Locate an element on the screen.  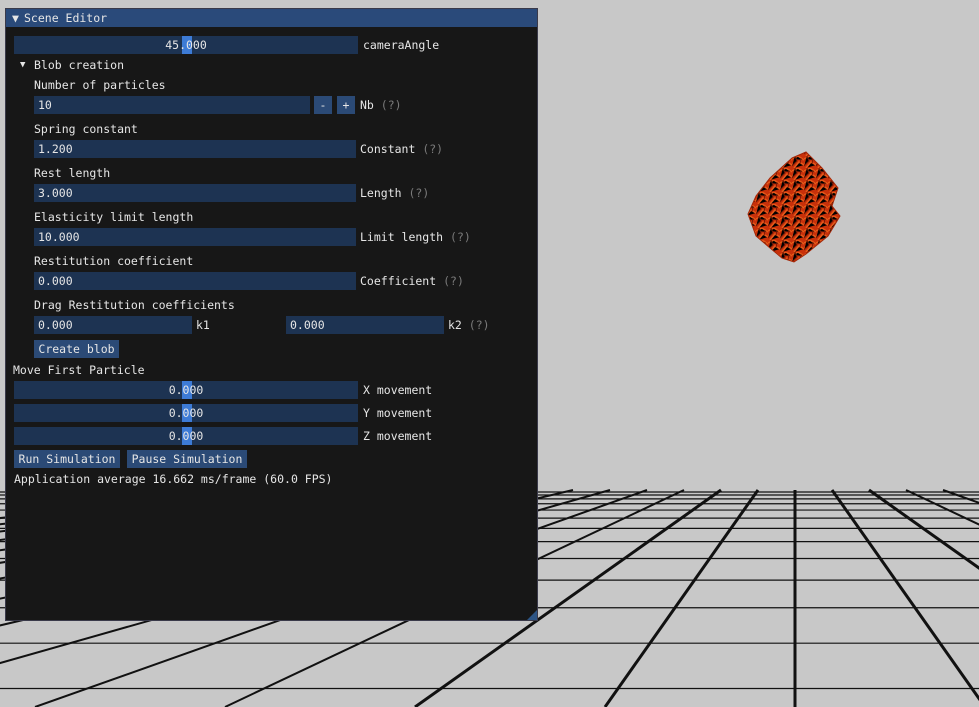
window-title: Scene Editor is located at coordinates (66, 18).